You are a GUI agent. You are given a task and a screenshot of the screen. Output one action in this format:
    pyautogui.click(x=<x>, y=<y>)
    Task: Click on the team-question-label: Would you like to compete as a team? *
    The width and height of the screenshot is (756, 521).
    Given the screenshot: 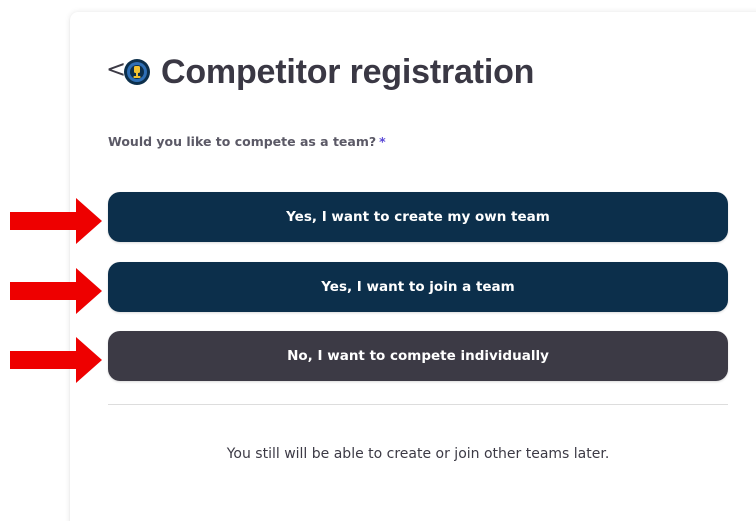 What is the action you would take?
    pyautogui.click(x=247, y=141)
    